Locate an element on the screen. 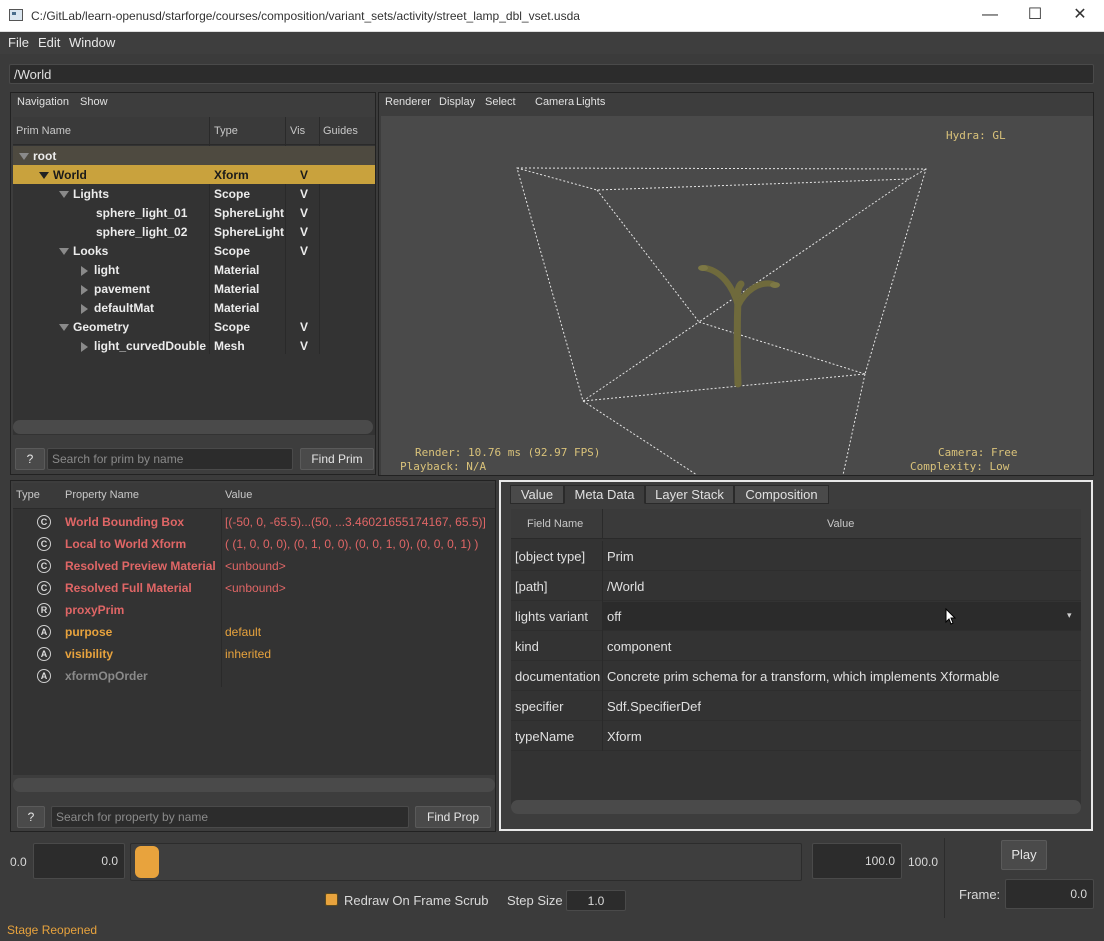  frame-slider is located at coordinates (466, 862).